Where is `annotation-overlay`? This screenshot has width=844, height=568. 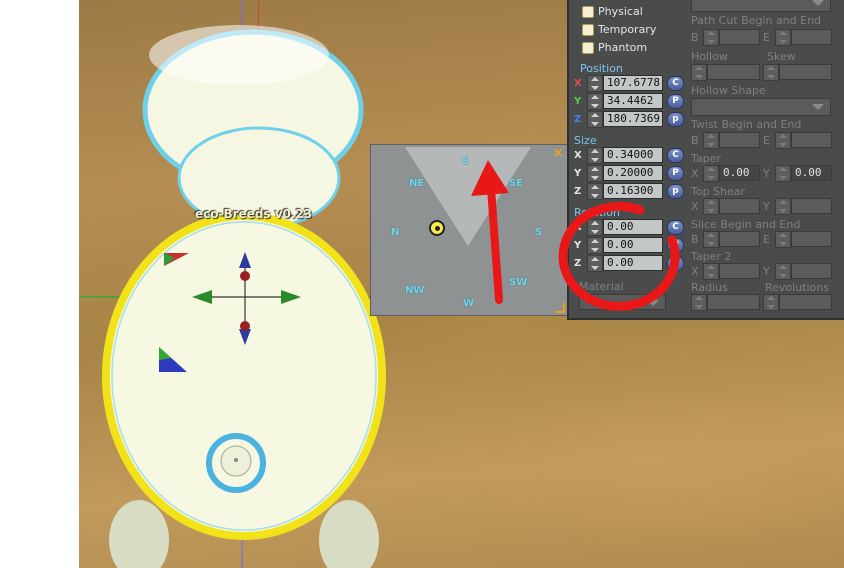
annotation-overlay is located at coordinates (575, 235).